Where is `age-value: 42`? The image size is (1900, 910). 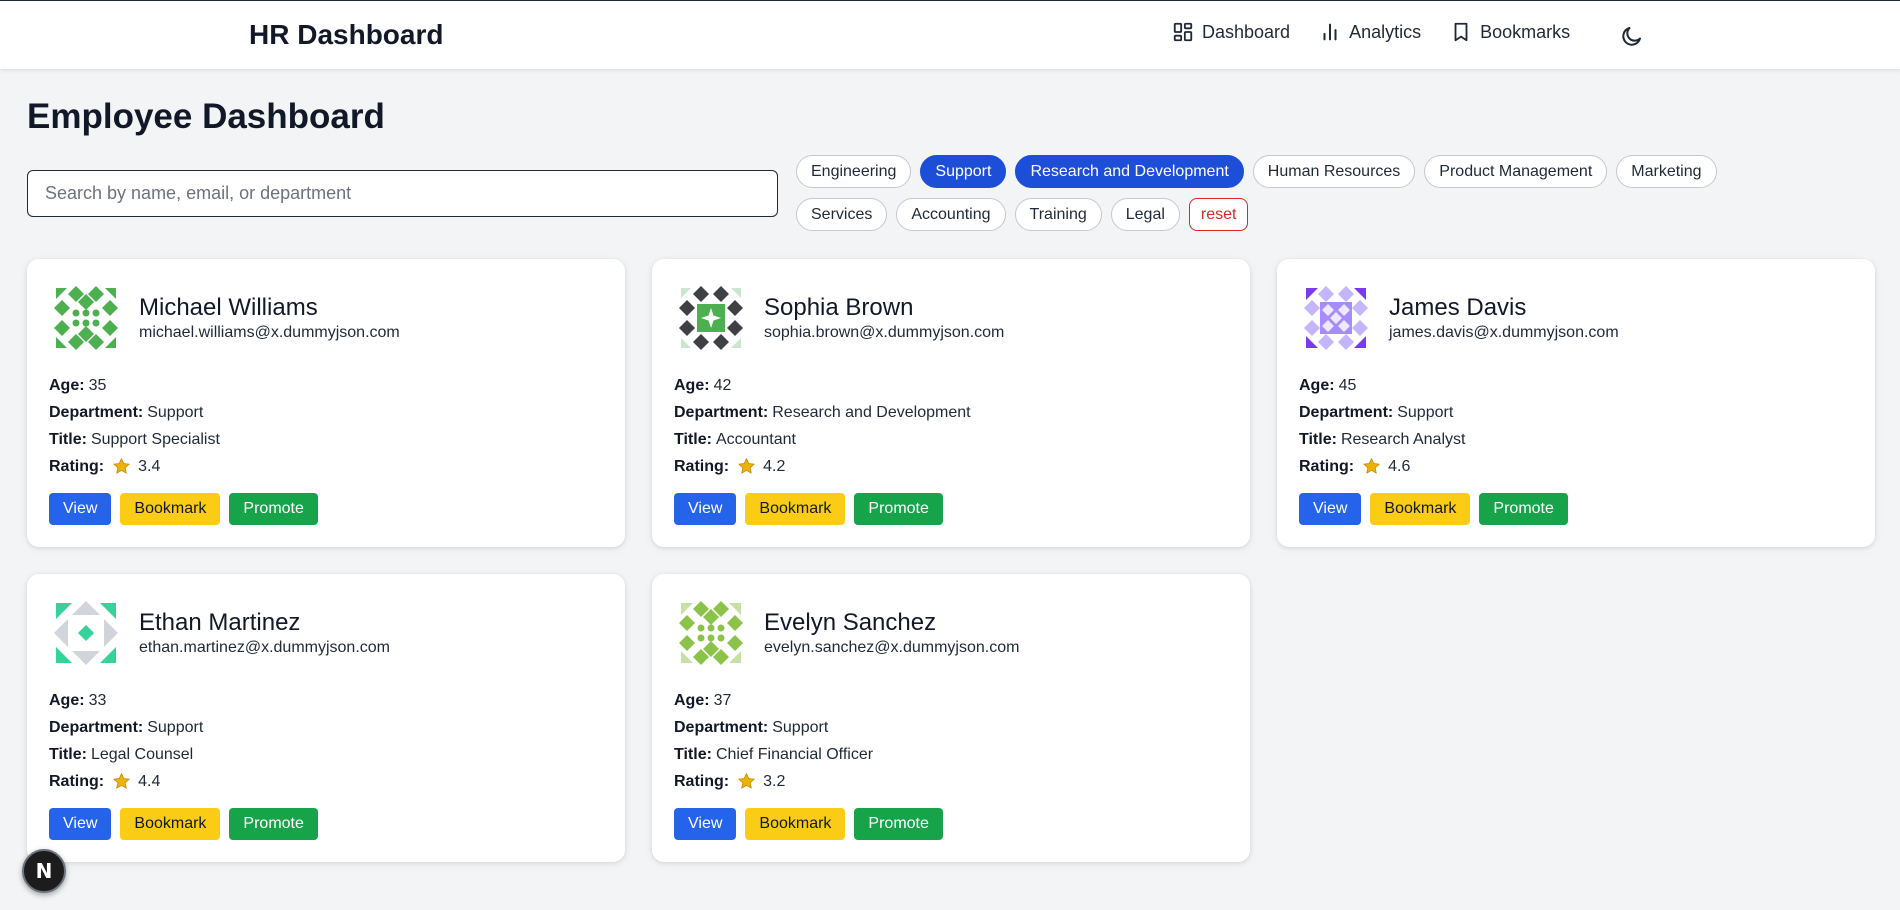 age-value: 42 is located at coordinates (722, 385).